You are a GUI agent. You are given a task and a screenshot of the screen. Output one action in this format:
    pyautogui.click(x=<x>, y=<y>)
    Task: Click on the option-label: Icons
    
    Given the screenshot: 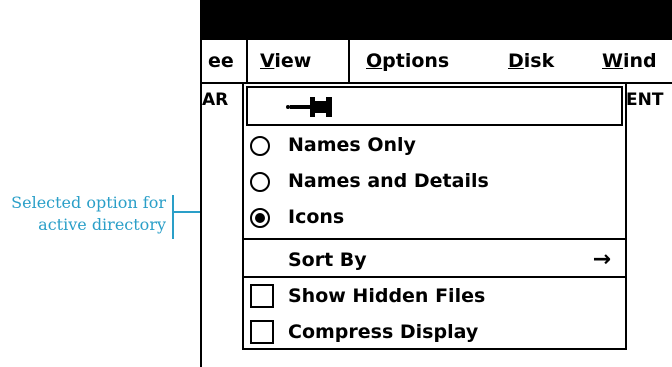 What is the action you would take?
    pyautogui.click(x=316, y=217)
    